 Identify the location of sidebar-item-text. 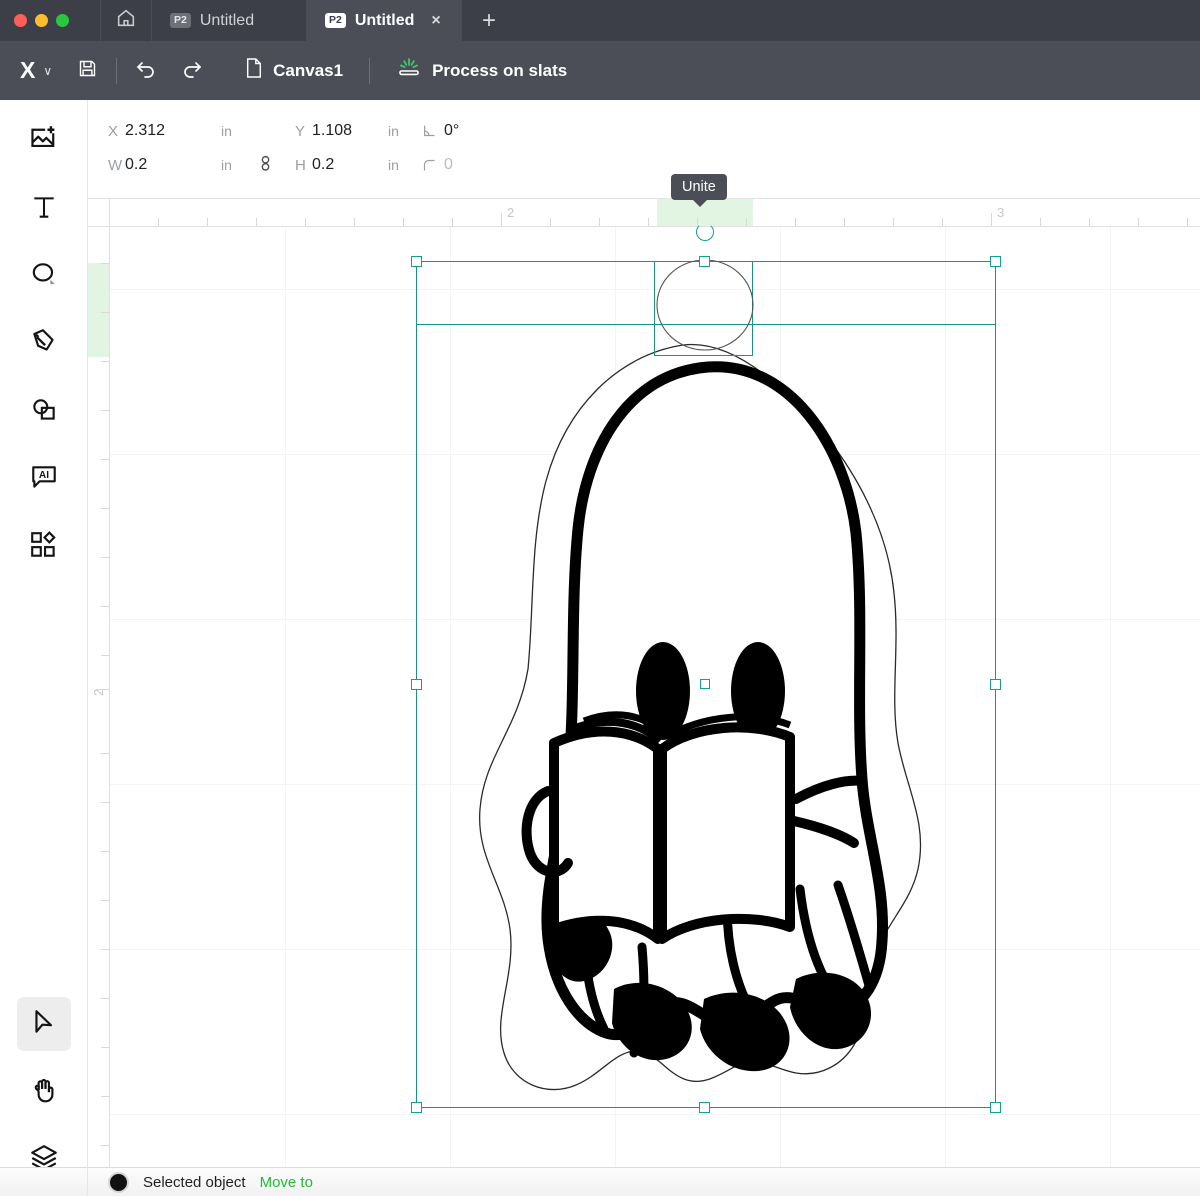
(44, 209).